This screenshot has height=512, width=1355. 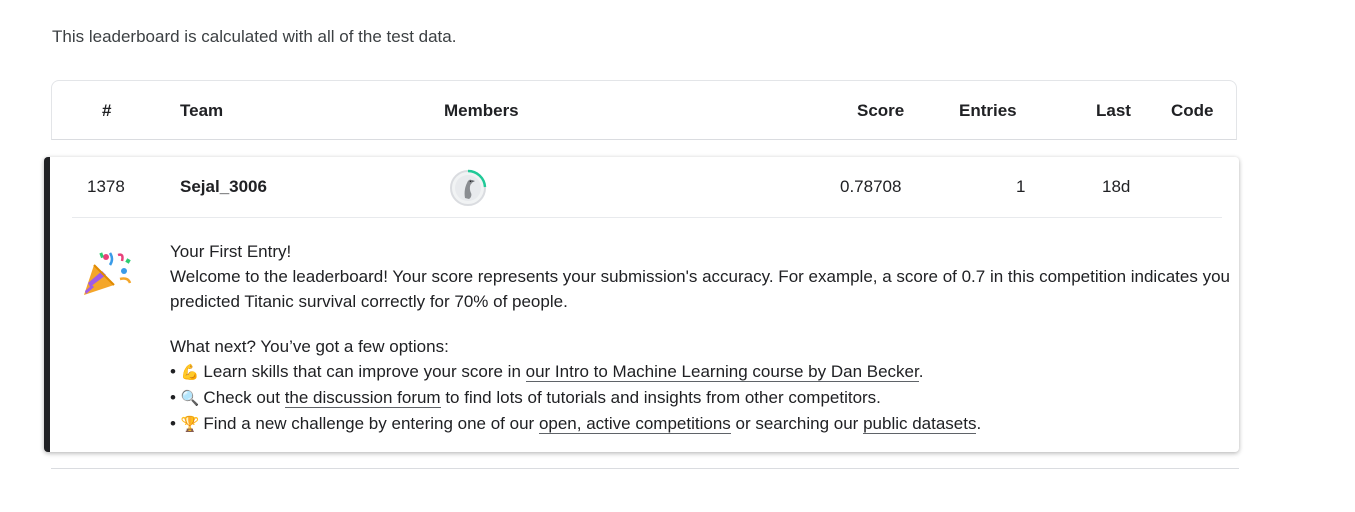 What do you see at coordinates (107, 274) in the screenshot?
I see `party-popper-icon` at bounding box center [107, 274].